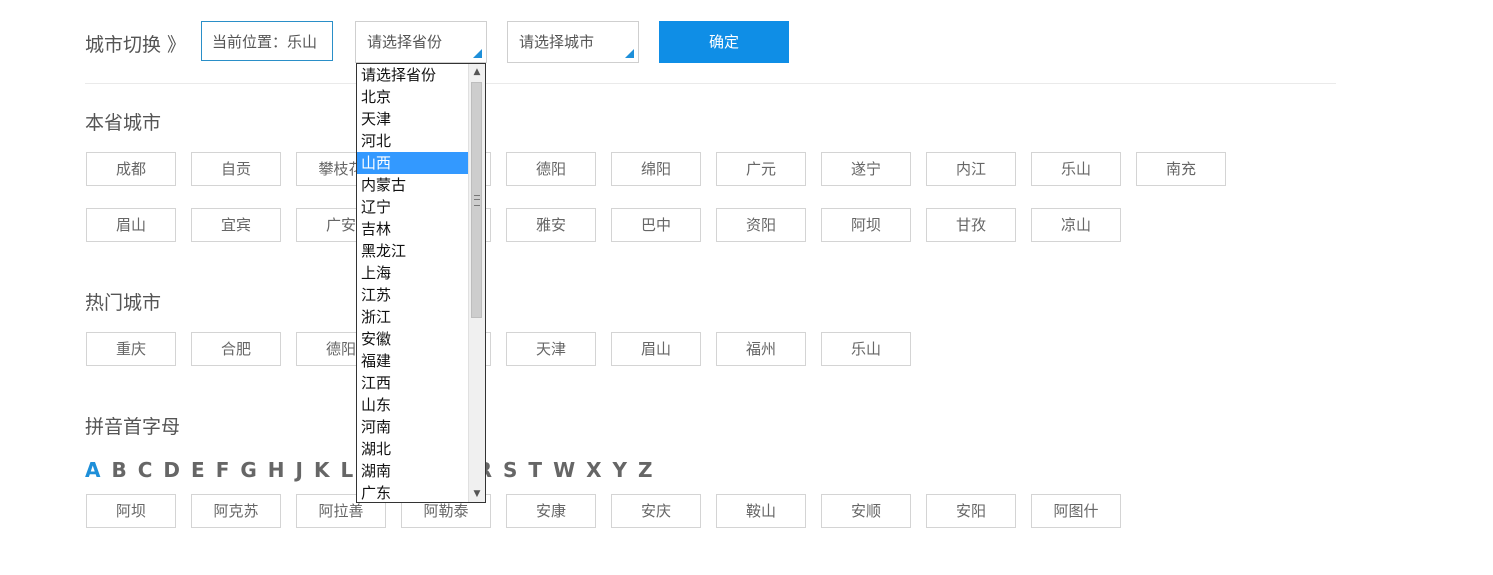 This screenshot has width=1493, height=575. Describe the element at coordinates (656, 511) in the screenshot. I see `city-button: 安庆` at that location.